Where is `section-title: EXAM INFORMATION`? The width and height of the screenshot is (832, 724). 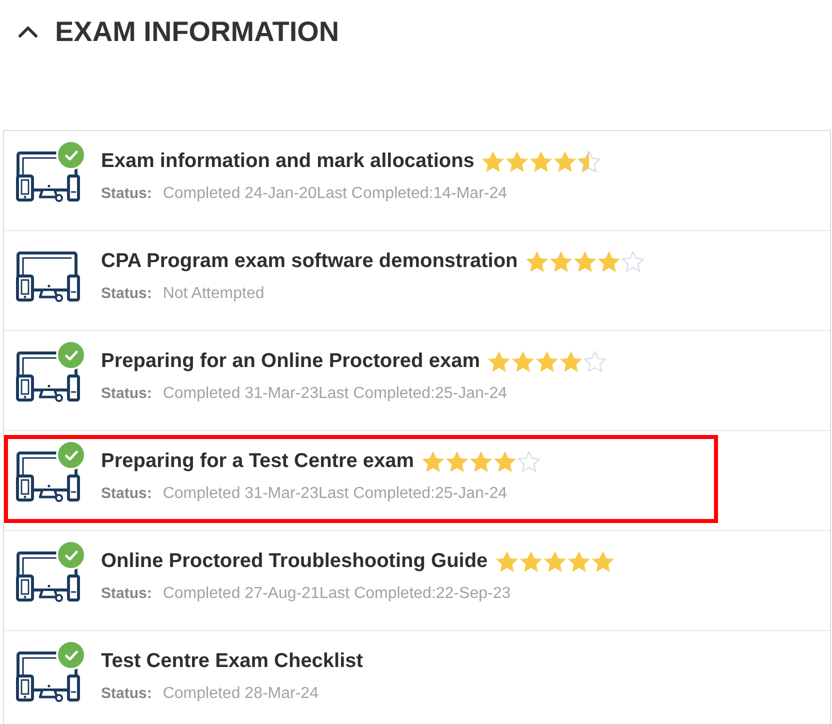 section-title: EXAM INFORMATION is located at coordinates (197, 32).